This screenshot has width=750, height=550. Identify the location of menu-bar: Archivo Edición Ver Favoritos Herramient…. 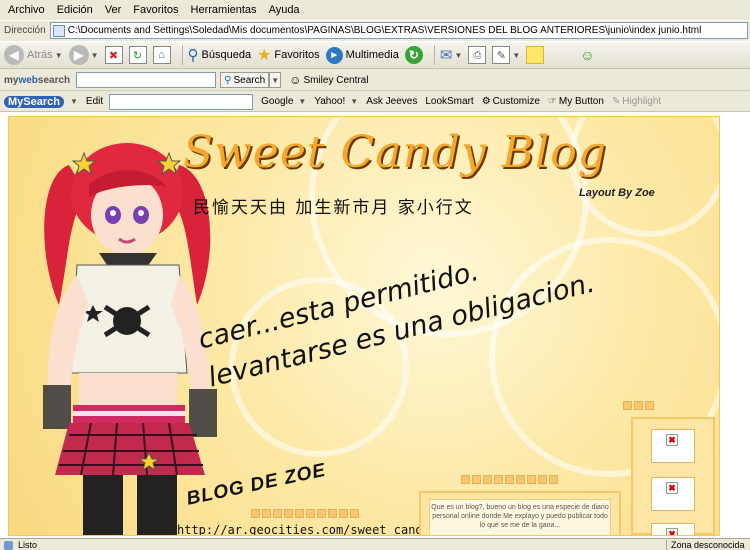
(375, 10).